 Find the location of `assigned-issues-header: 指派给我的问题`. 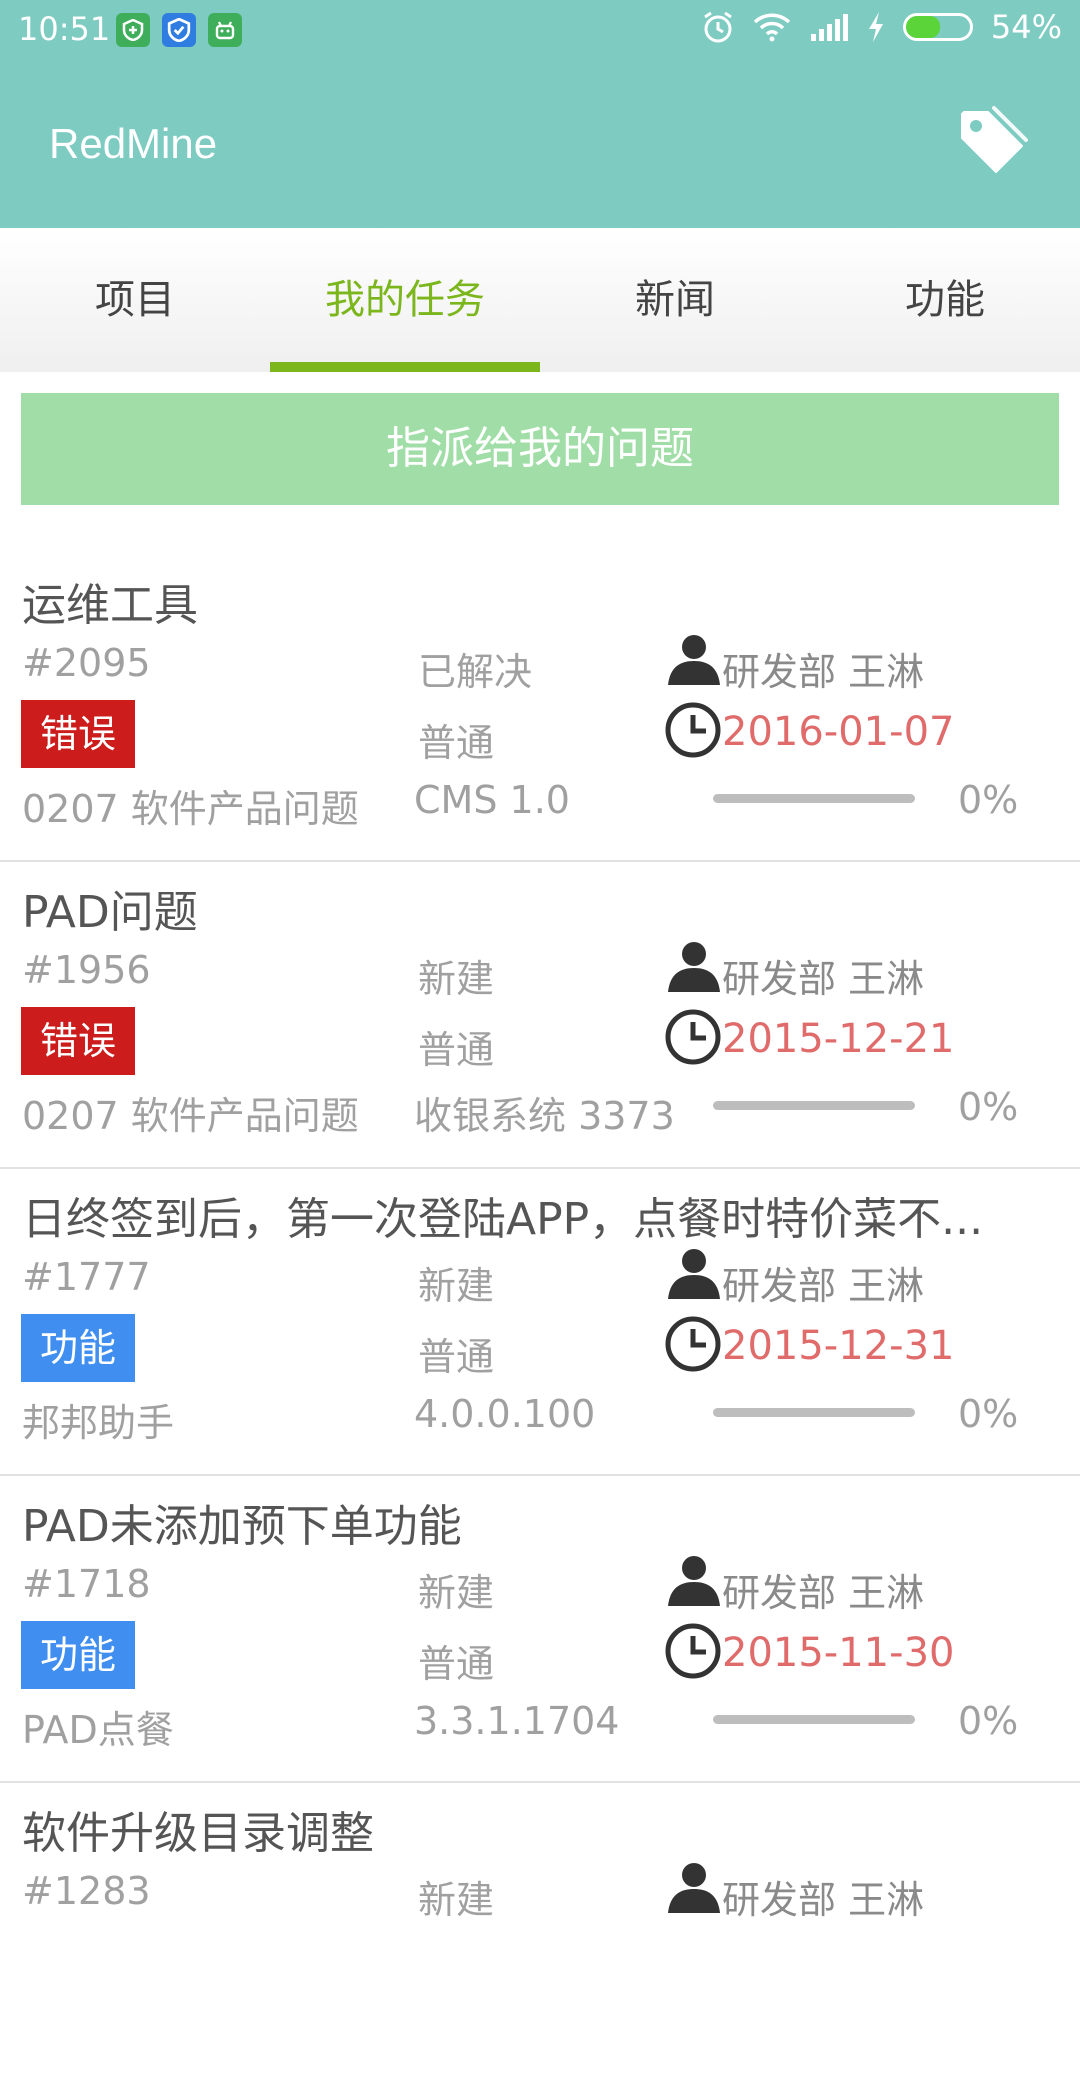

assigned-issues-header: 指派给我的问题 is located at coordinates (540, 449).